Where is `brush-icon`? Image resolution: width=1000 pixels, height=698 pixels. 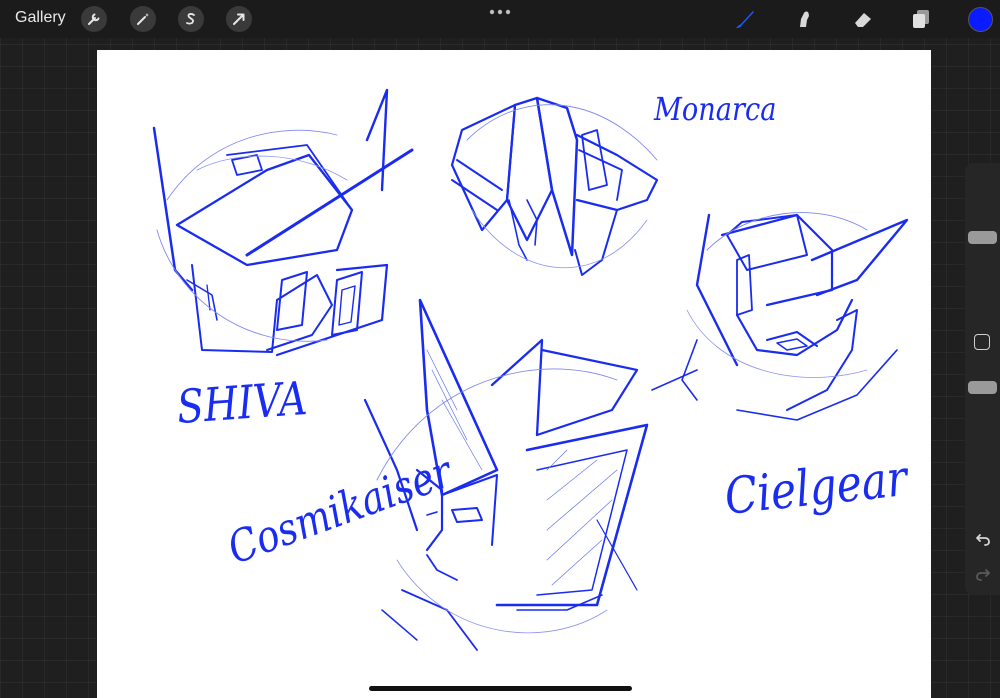
brush-icon is located at coordinates (745, 19).